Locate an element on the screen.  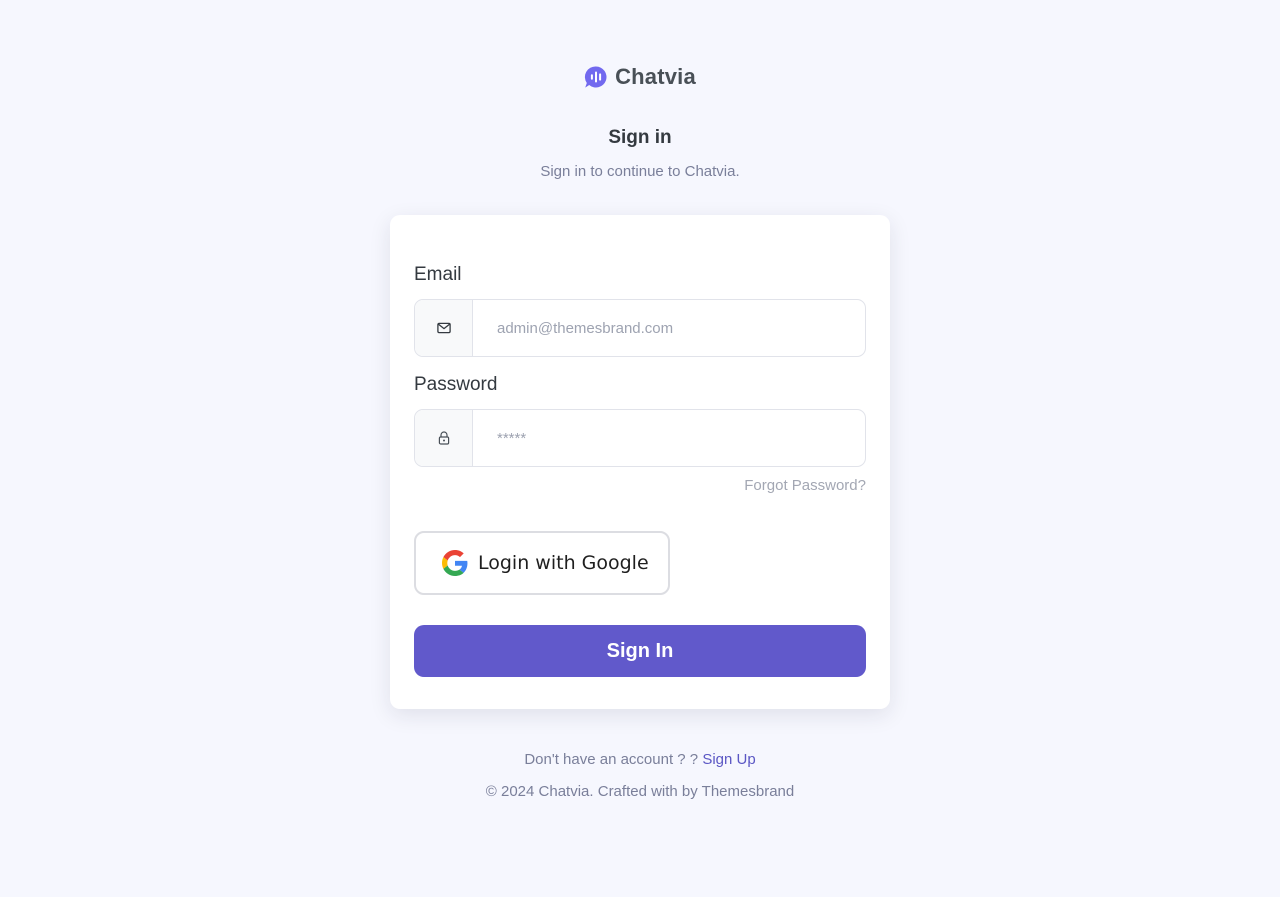
brand-name: Chatvia is located at coordinates (655, 76).